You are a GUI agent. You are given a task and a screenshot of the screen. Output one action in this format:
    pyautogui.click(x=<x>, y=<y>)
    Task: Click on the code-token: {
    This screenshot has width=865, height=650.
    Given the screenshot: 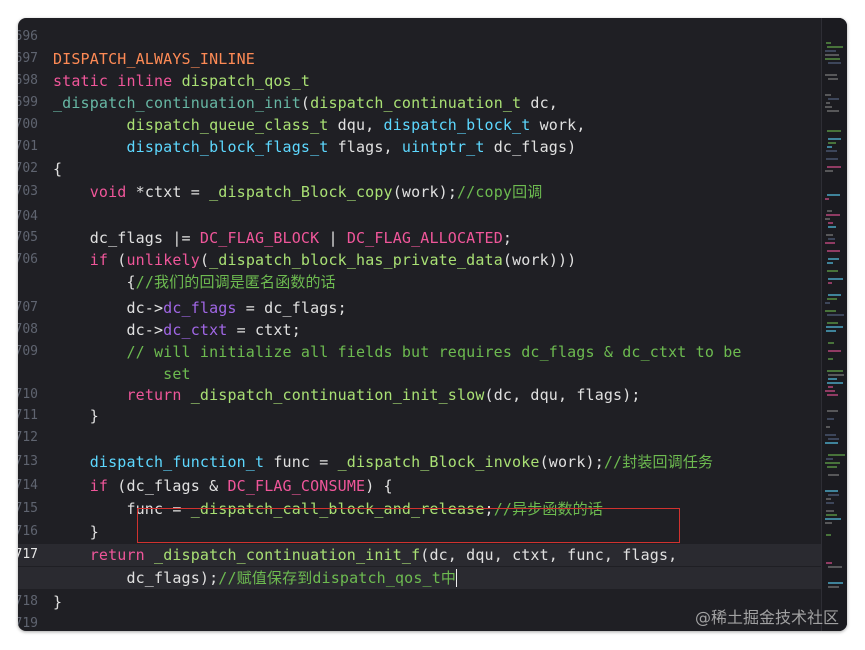 What is the action you would take?
    pyautogui.click(x=57, y=169)
    